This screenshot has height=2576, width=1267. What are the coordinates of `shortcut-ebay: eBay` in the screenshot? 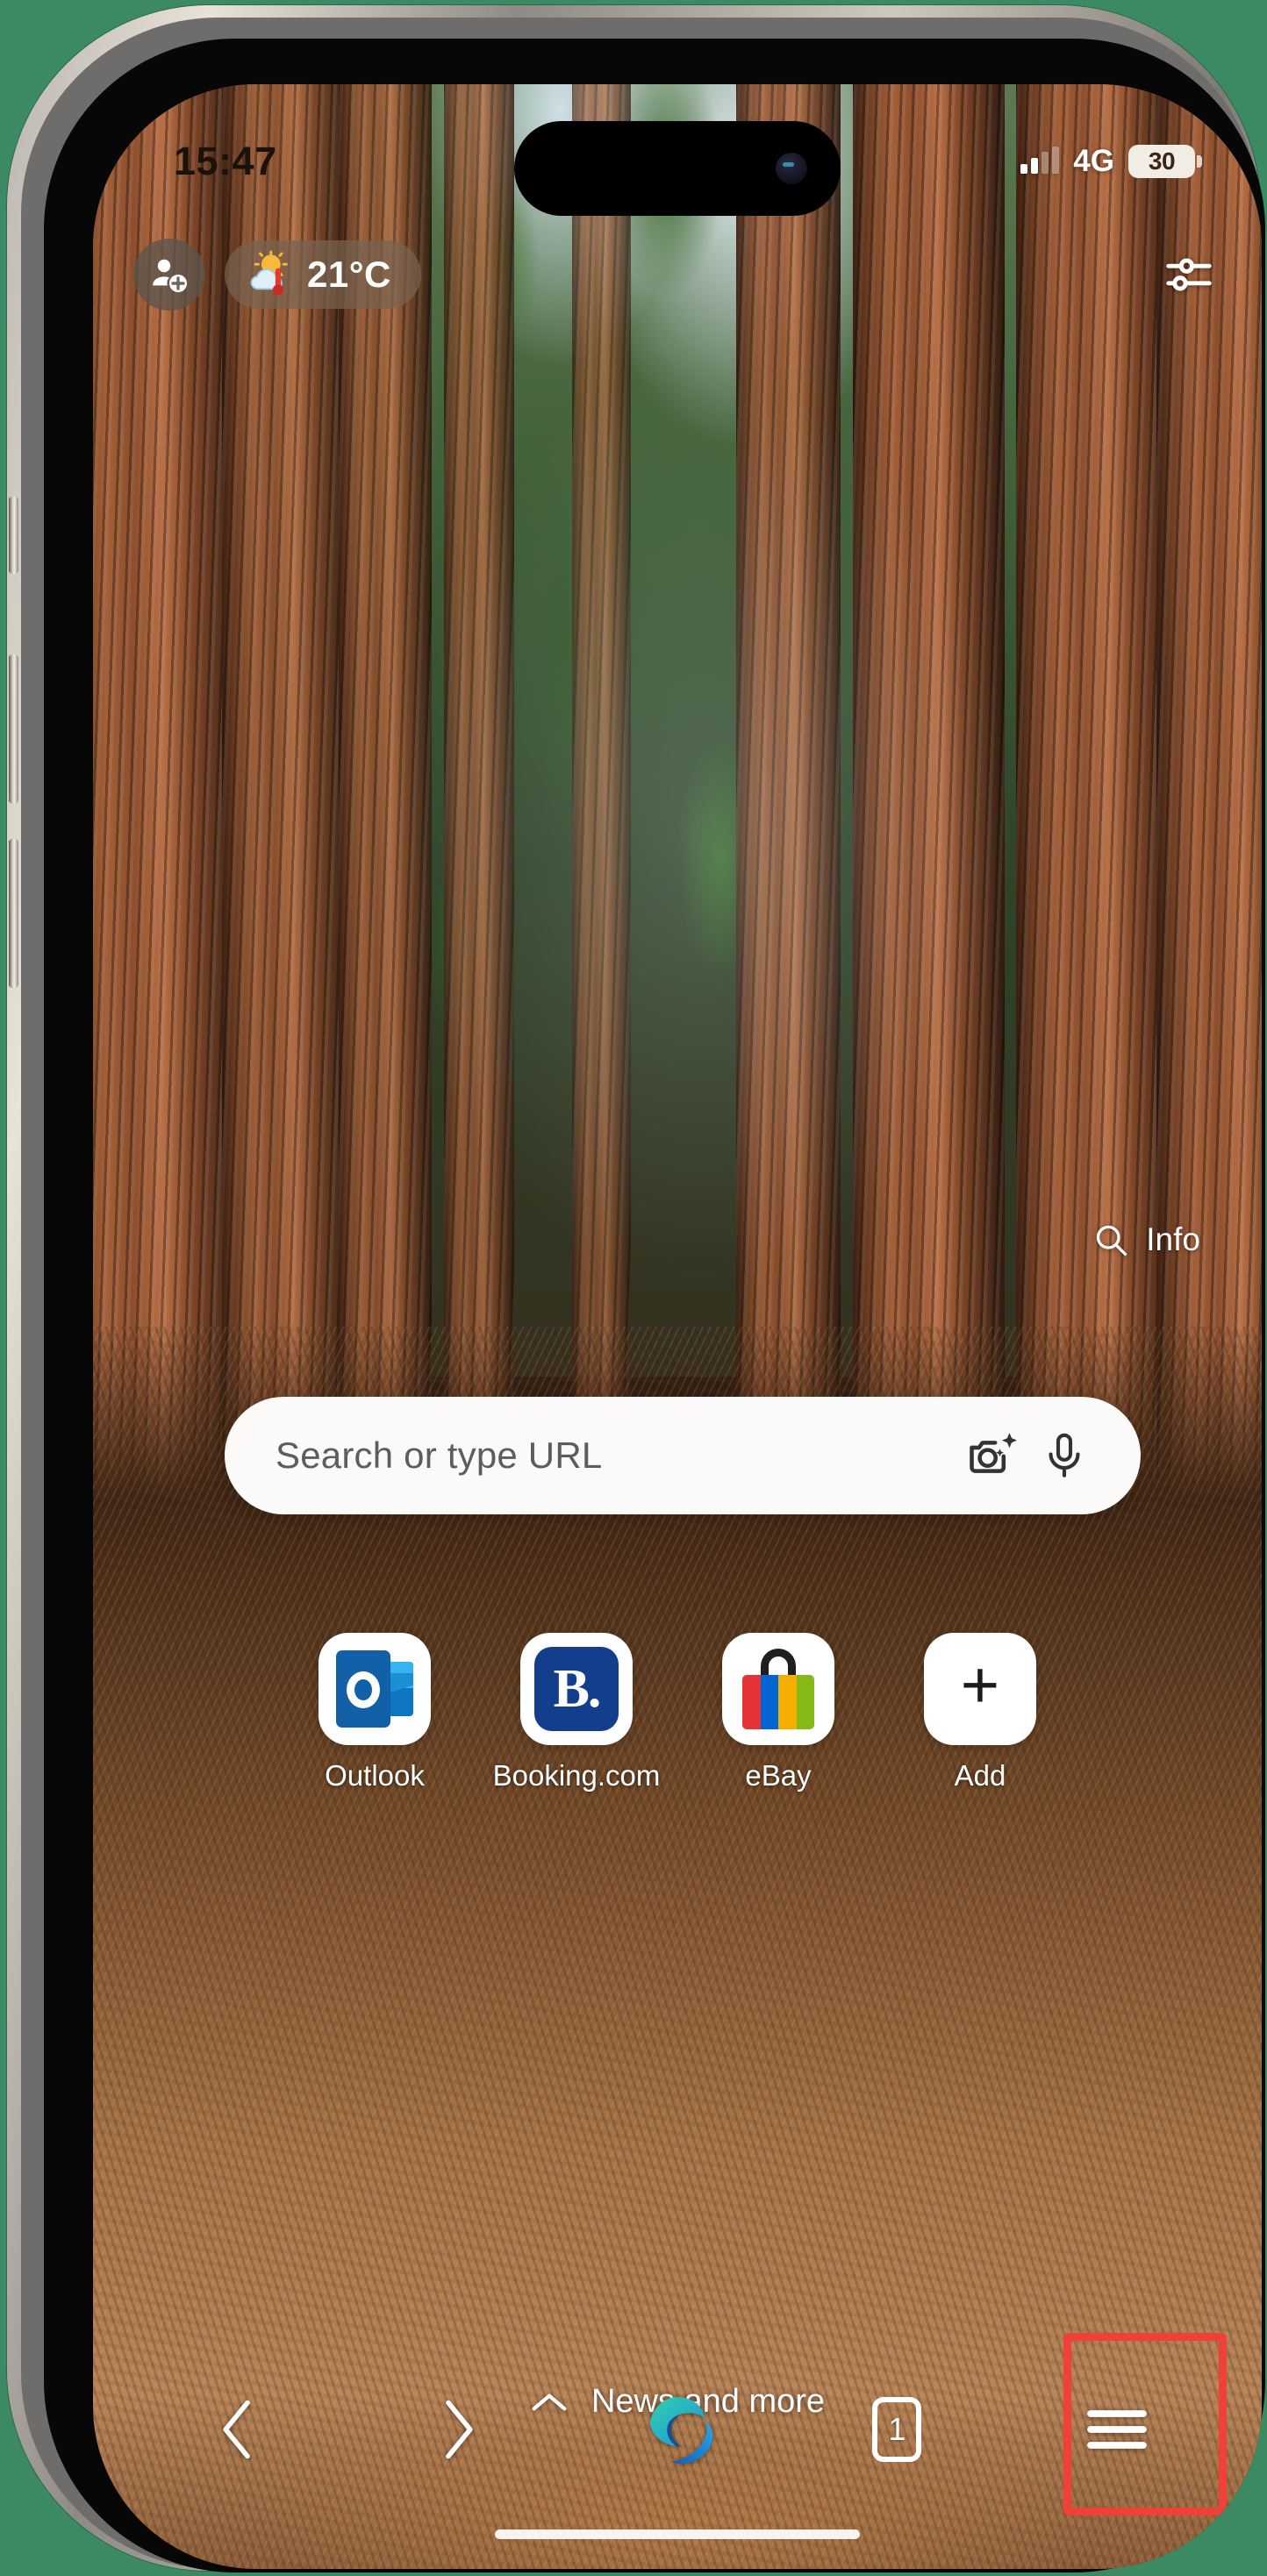 It's located at (778, 1712).